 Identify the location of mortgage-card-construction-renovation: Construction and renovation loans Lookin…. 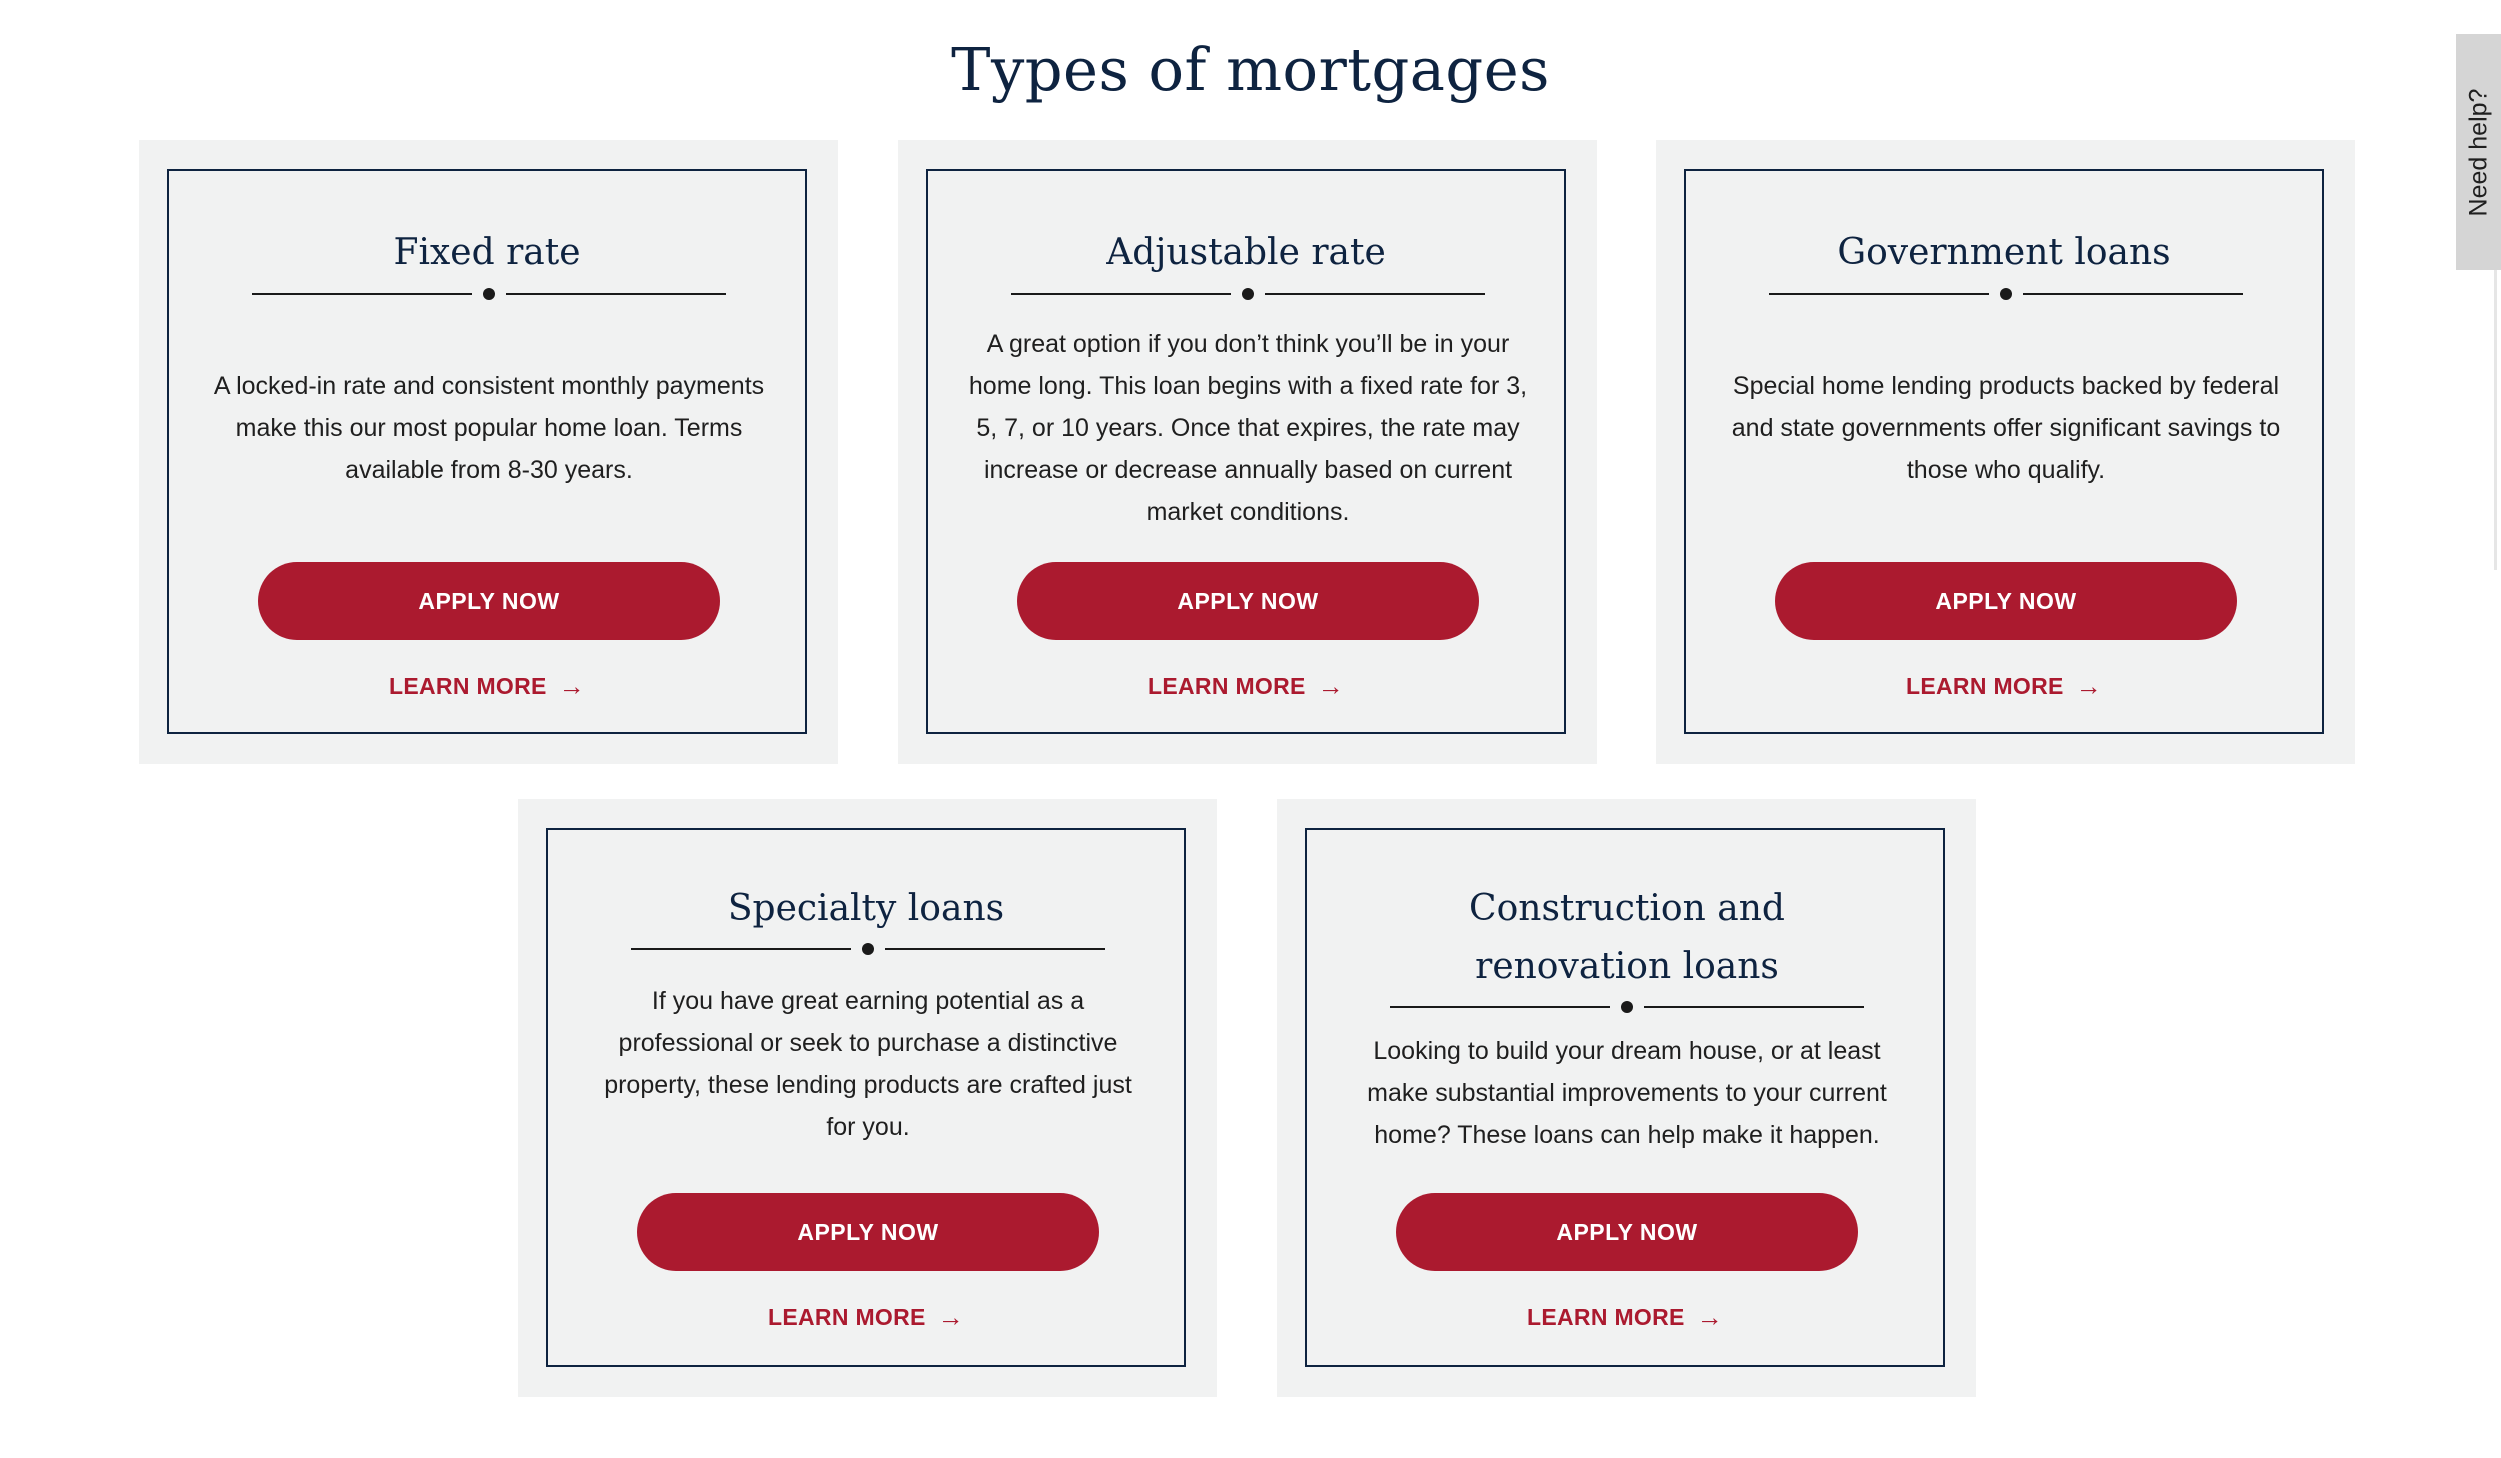
(1626, 1098).